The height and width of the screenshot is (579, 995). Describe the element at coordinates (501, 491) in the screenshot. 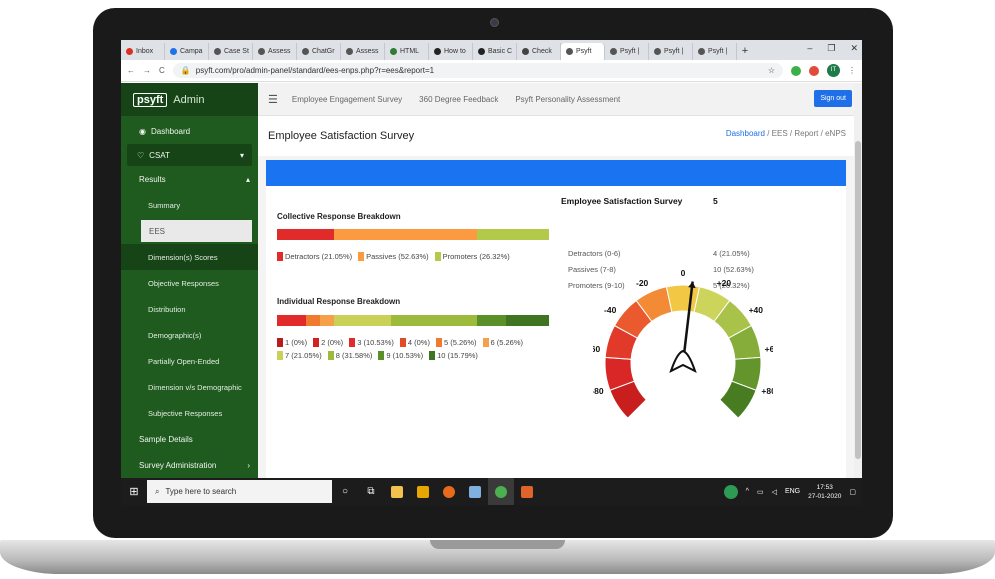

I see `chrome-icon` at that location.